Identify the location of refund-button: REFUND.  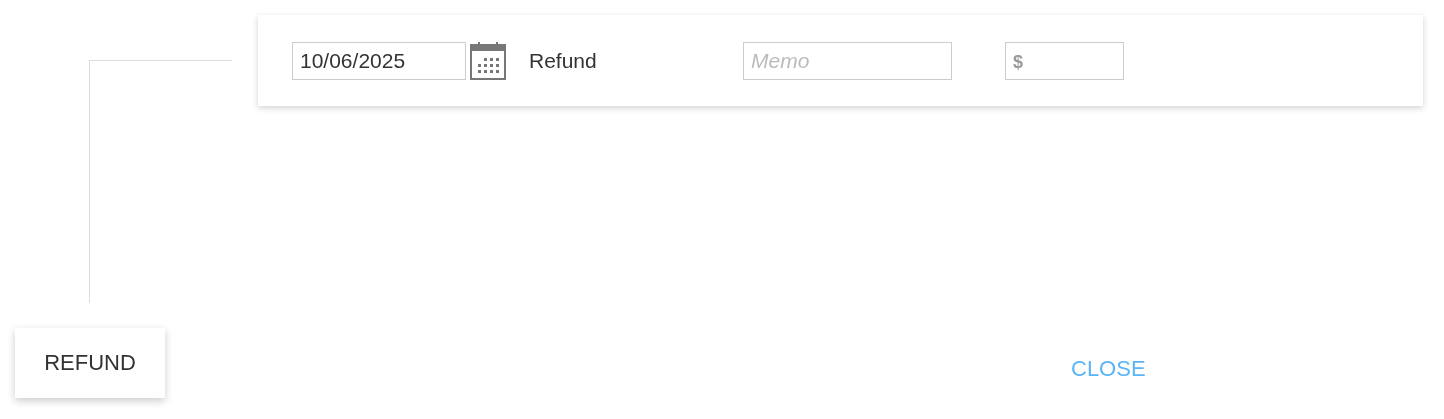
(90, 363).